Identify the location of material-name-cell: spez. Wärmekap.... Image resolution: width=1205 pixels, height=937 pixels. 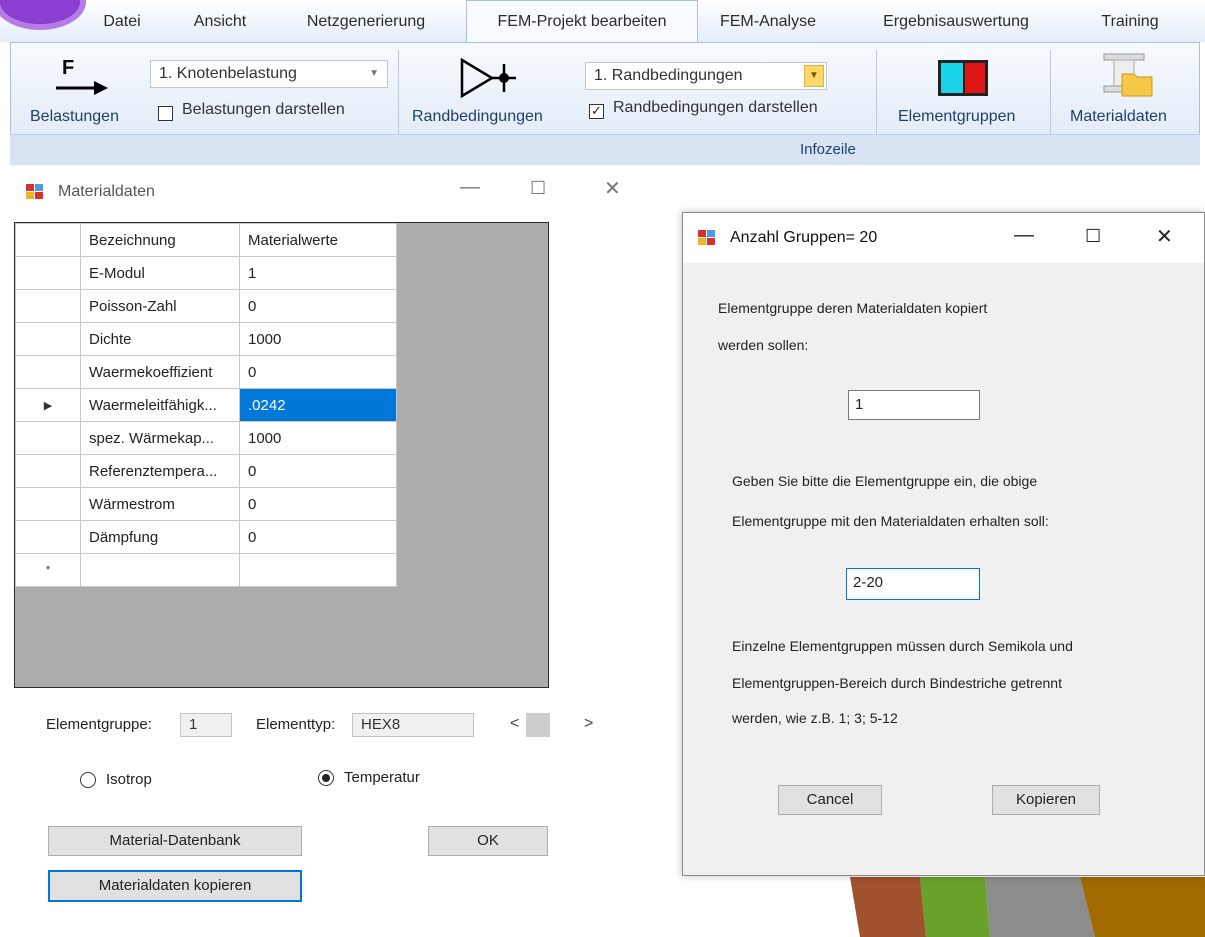
(160, 438).